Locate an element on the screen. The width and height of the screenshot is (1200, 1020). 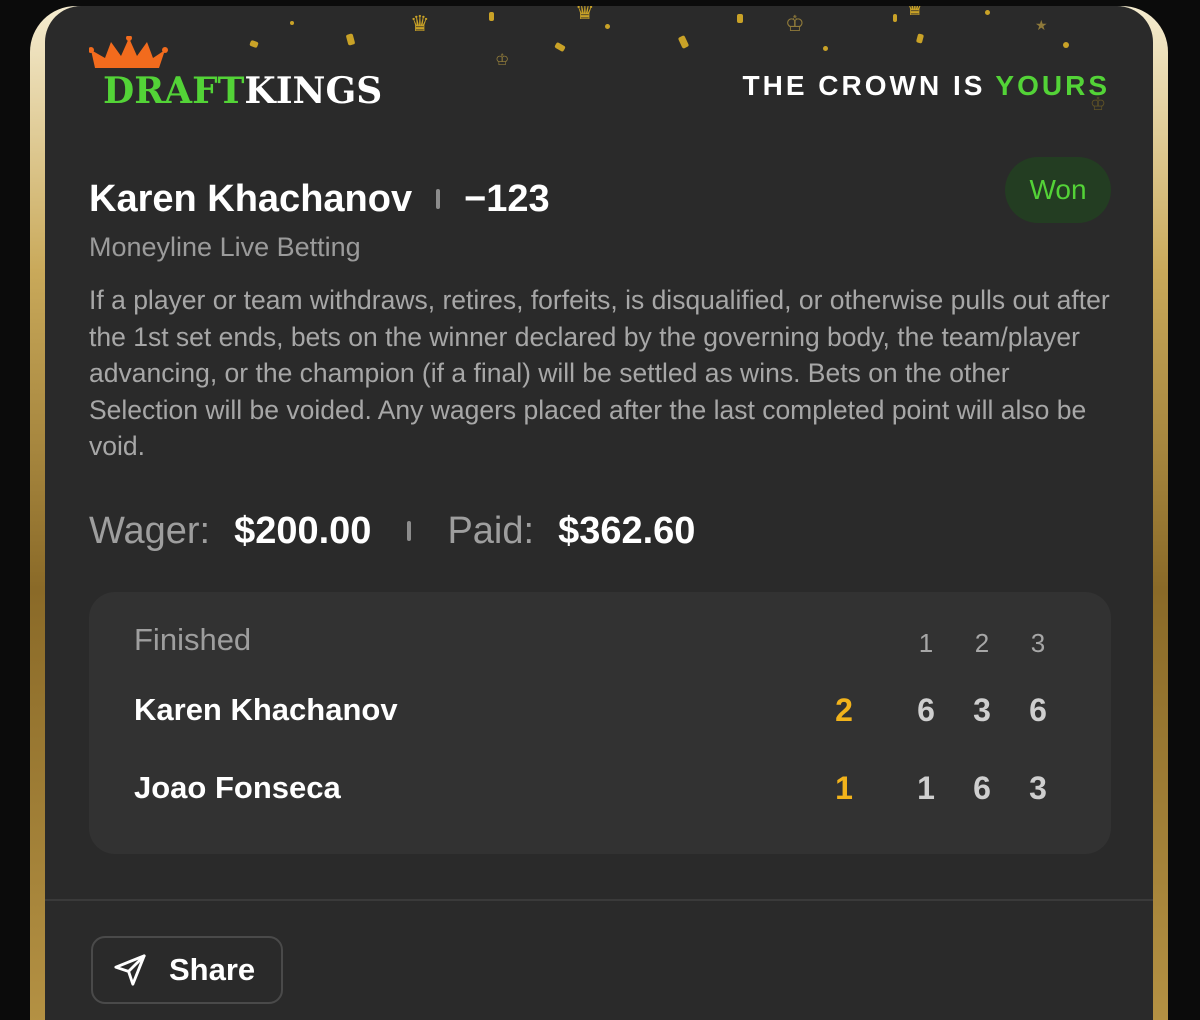
set-header-3: 3 is located at coordinates (1038, 643).